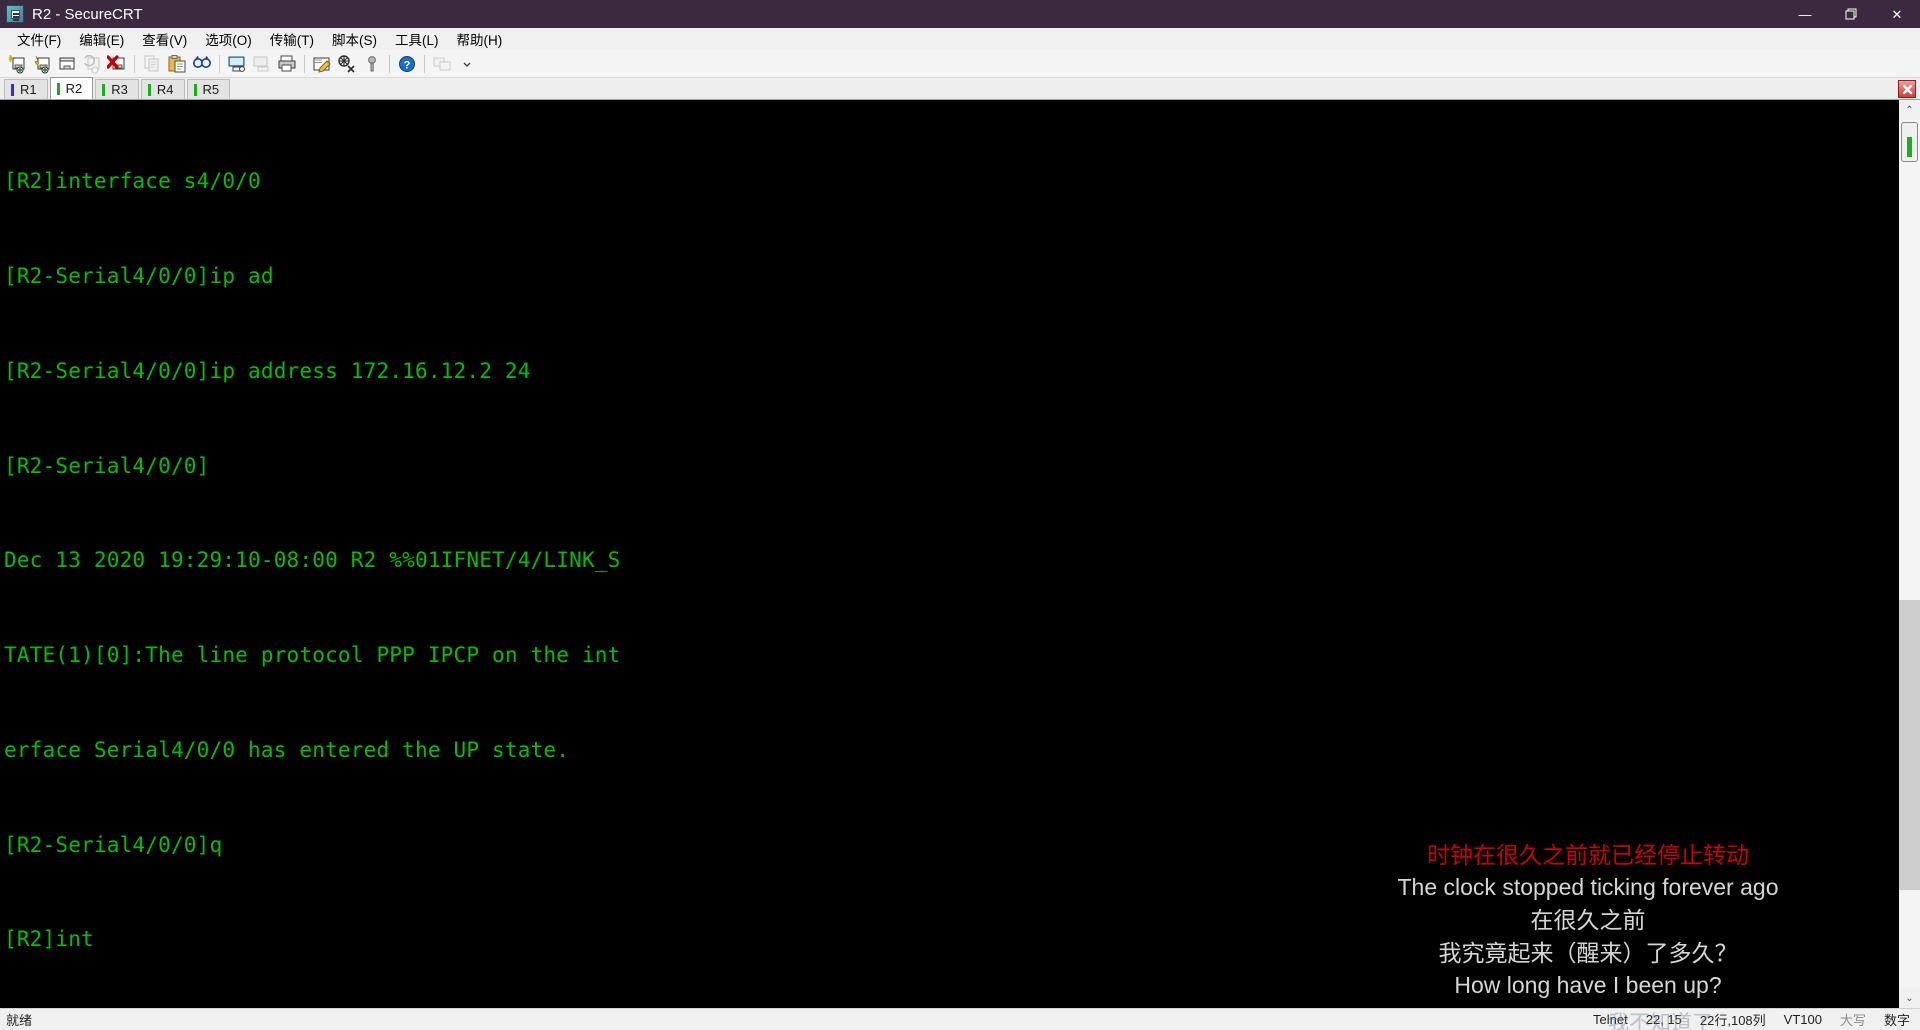 Image resolution: width=1920 pixels, height=1030 pixels. I want to click on chevron-down-icon, so click(467, 64).